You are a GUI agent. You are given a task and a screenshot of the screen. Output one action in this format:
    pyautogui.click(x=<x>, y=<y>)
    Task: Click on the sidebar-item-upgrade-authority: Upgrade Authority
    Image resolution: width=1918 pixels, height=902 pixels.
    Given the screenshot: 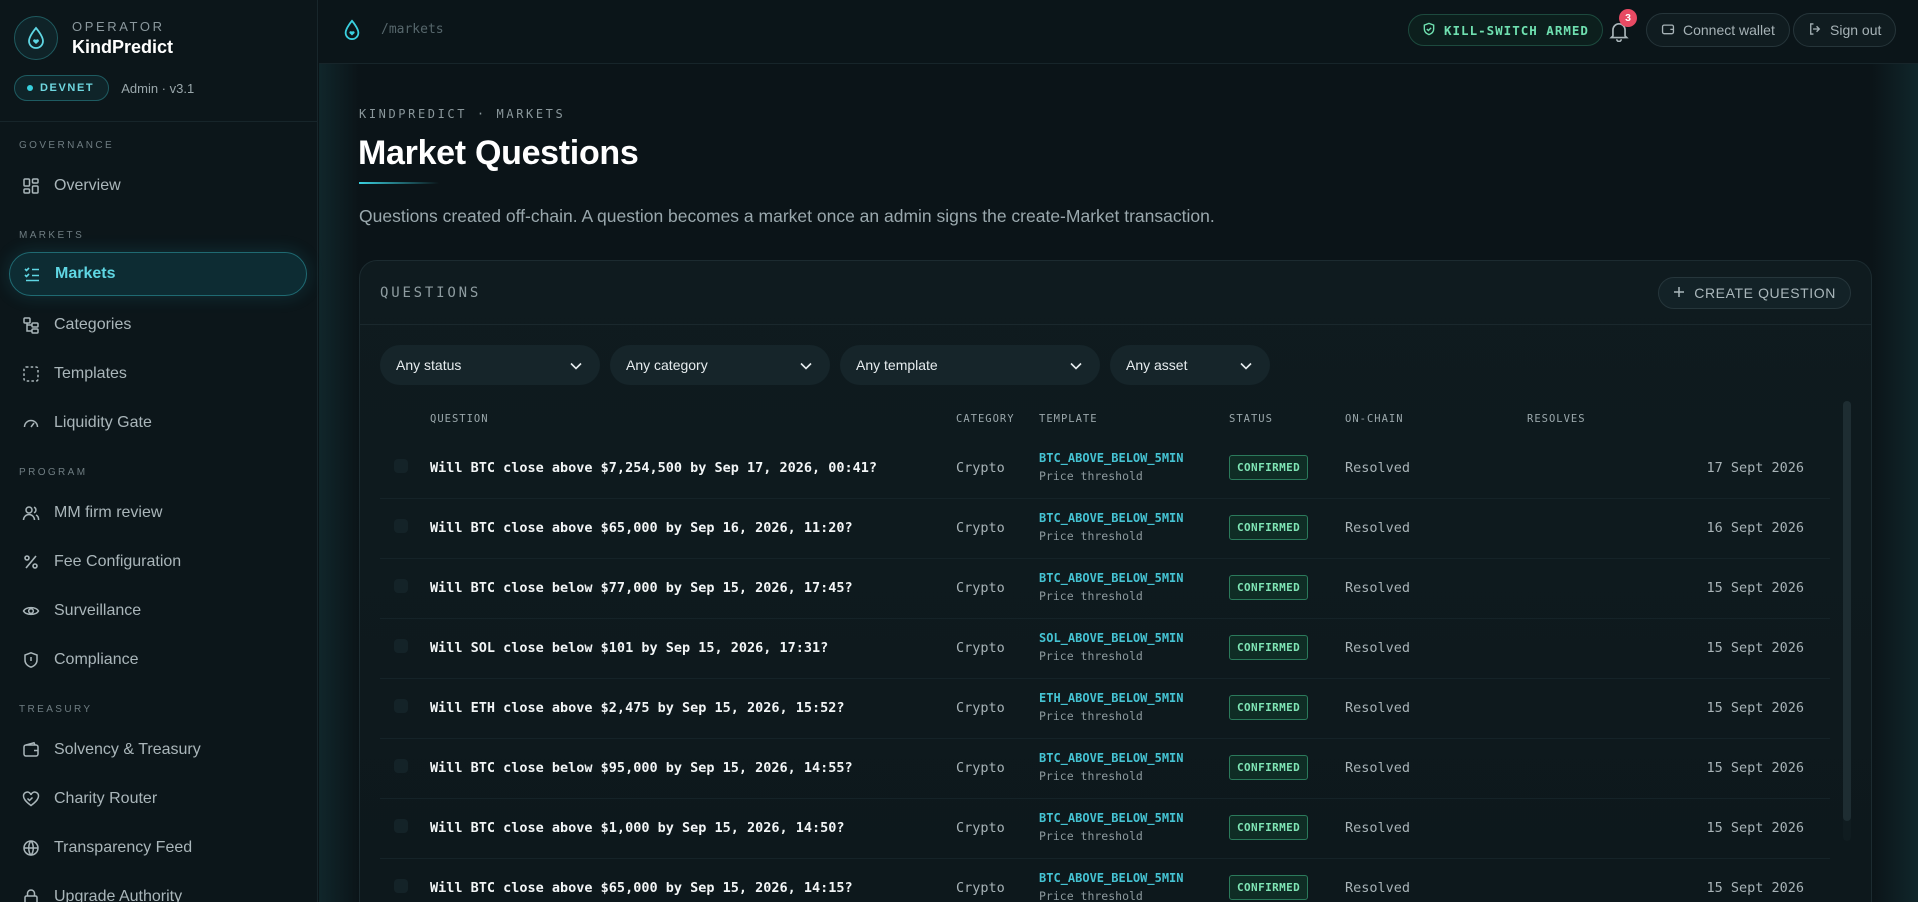 What is the action you would take?
    pyautogui.click(x=158, y=888)
    